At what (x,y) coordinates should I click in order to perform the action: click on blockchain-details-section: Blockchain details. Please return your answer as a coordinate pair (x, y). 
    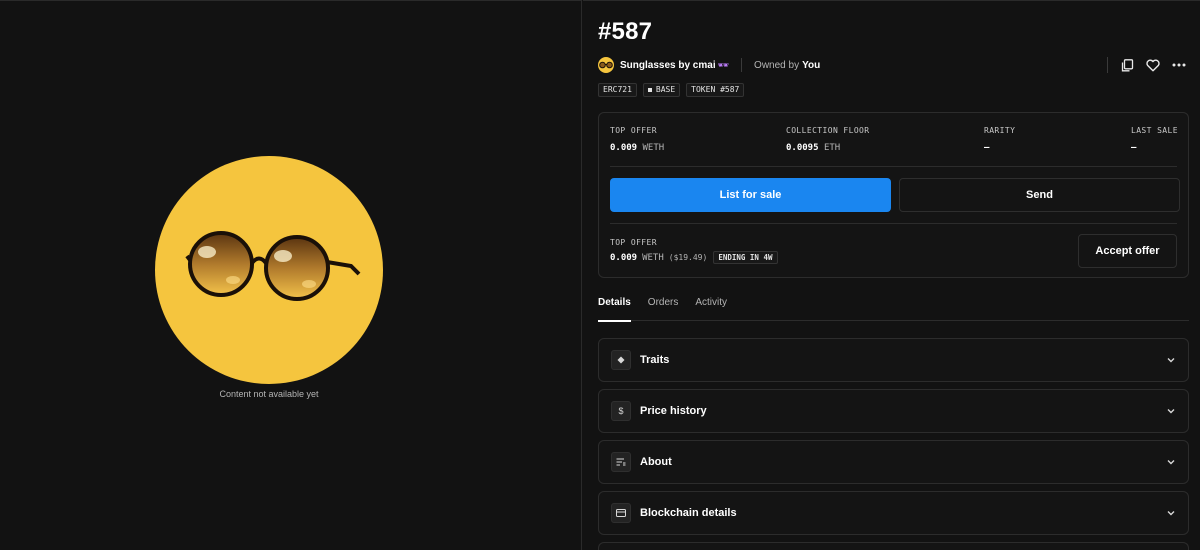
    Looking at the image, I should click on (893, 513).